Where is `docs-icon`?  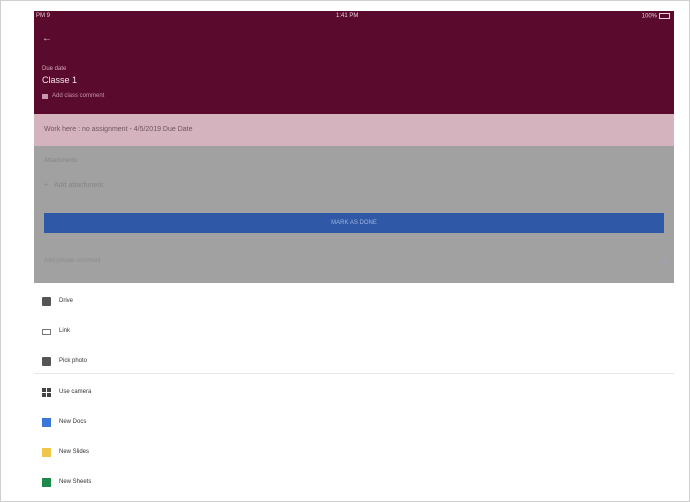 docs-icon is located at coordinates (46, 422).